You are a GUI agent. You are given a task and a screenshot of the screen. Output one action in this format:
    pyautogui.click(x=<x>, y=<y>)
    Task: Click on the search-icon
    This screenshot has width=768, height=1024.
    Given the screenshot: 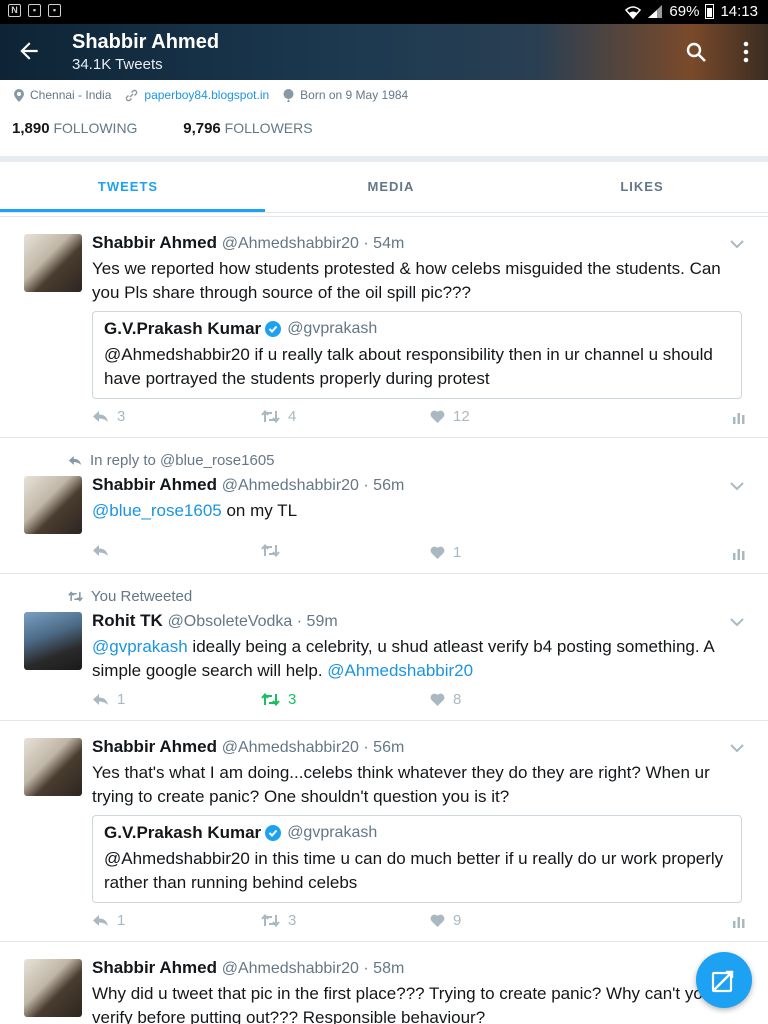 What is the action you would take?
    pyautogui.click(x=696, y=52)
    